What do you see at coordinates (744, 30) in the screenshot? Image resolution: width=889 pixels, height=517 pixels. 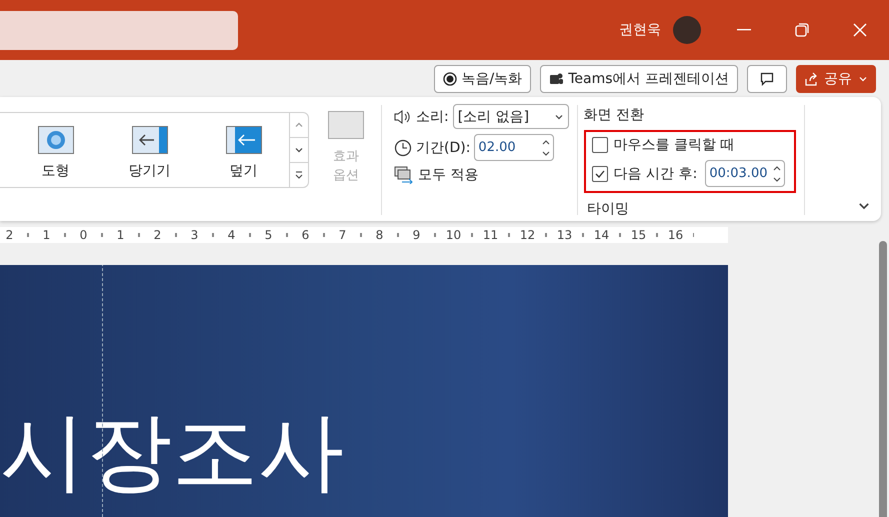 I see `minimize-icon` at bounding box center [744, 30].